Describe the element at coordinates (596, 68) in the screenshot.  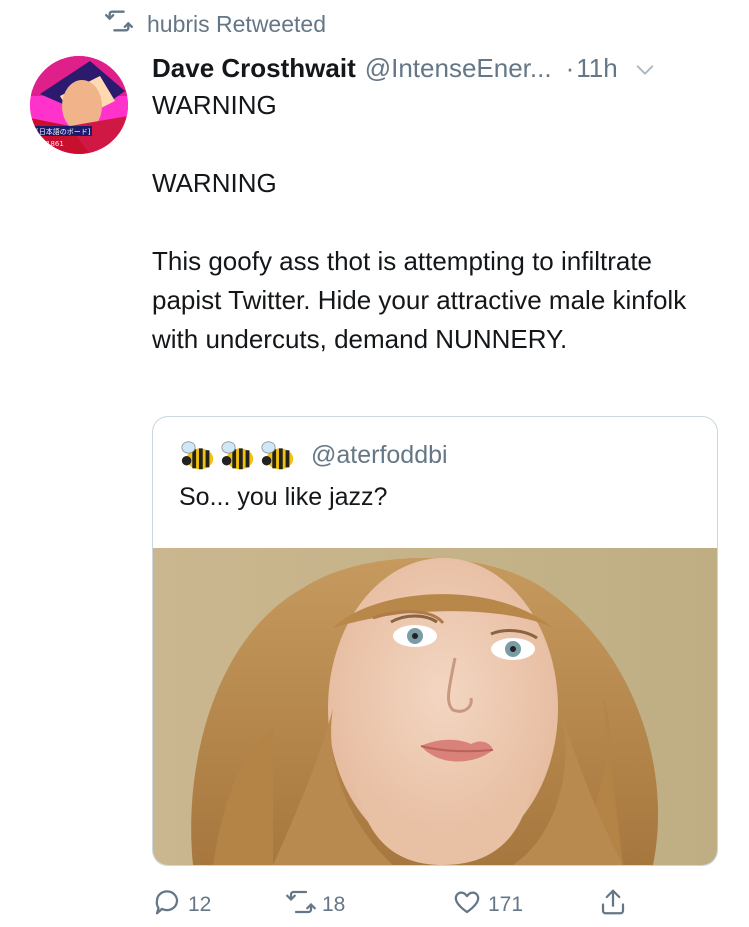
I see `timestamp: 11h` at that location.